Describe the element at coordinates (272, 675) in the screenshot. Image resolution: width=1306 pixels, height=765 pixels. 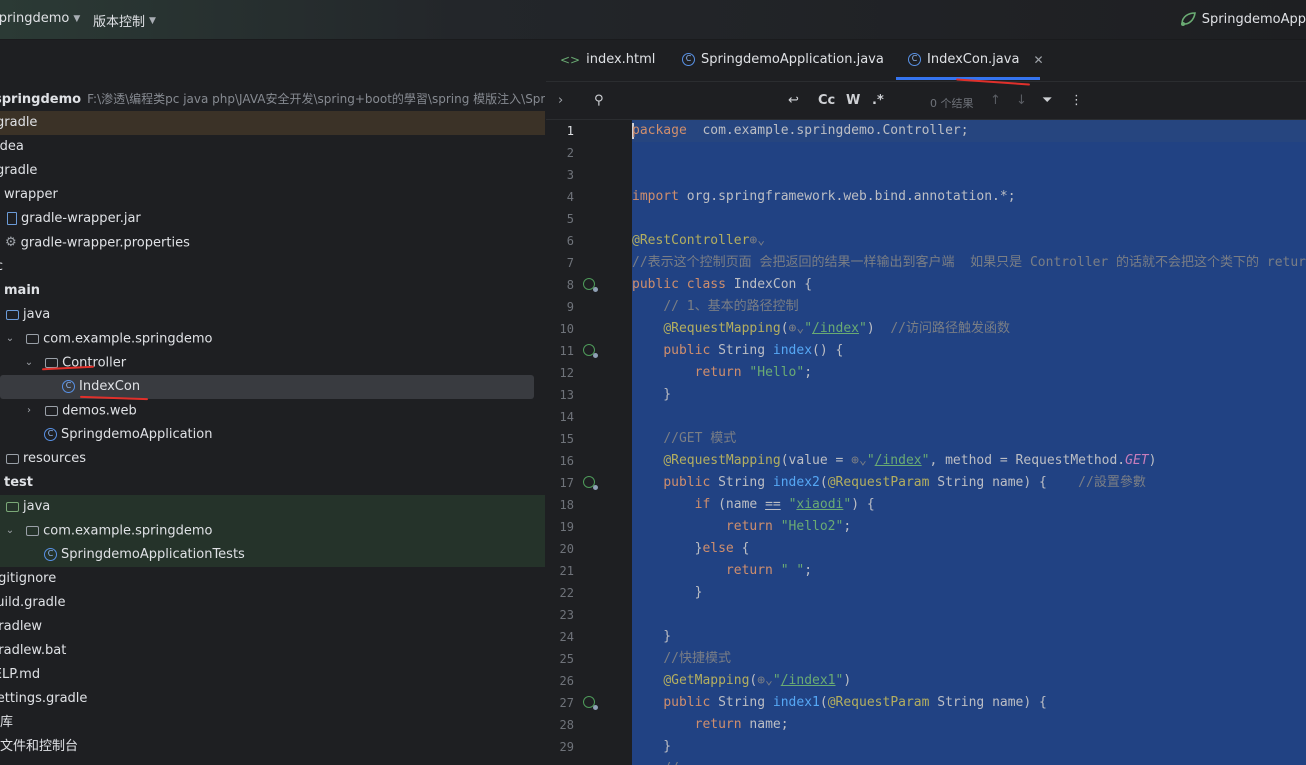
I see `tree-item-help-md: HELP.md` at that location.